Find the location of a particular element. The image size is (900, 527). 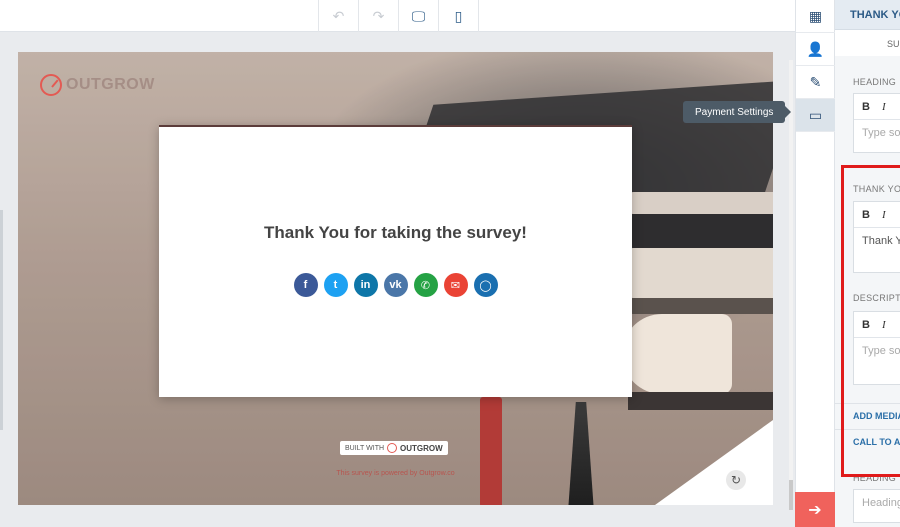

call-to-action-link: CALL TO ACTION is located at coordinates (876, 442).